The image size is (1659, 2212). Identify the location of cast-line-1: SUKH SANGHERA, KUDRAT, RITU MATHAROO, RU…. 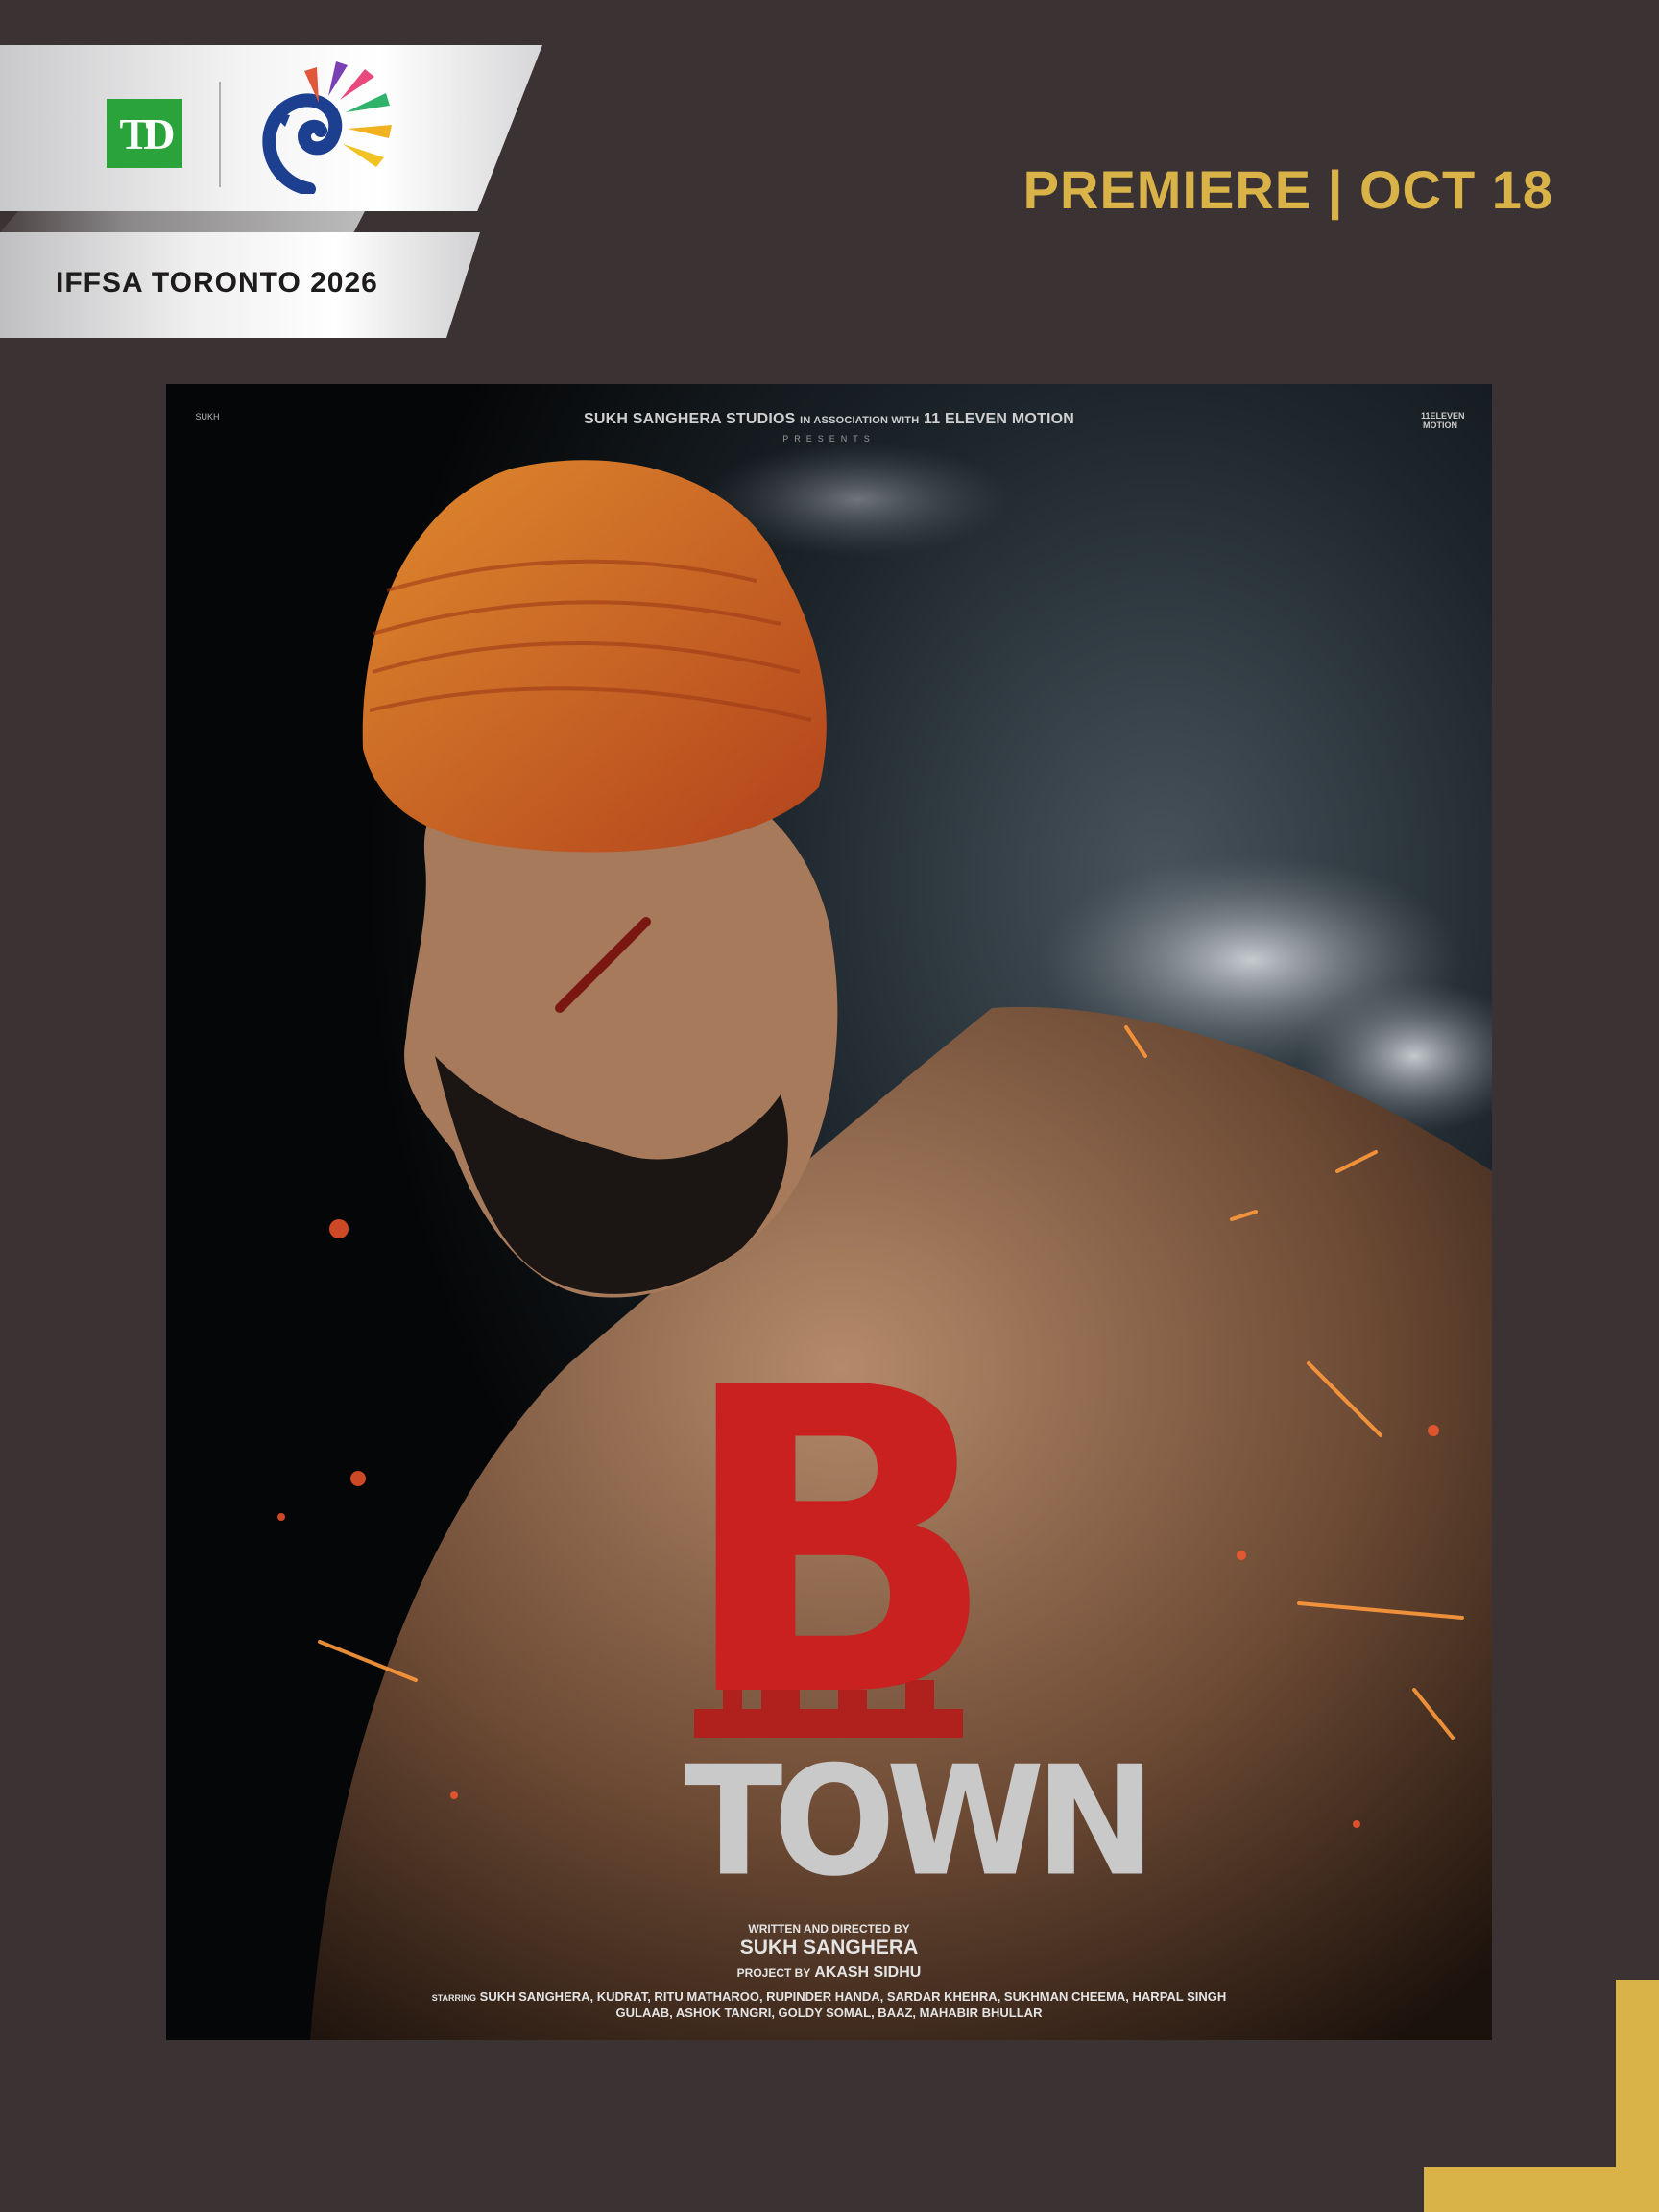
(853, 1996).